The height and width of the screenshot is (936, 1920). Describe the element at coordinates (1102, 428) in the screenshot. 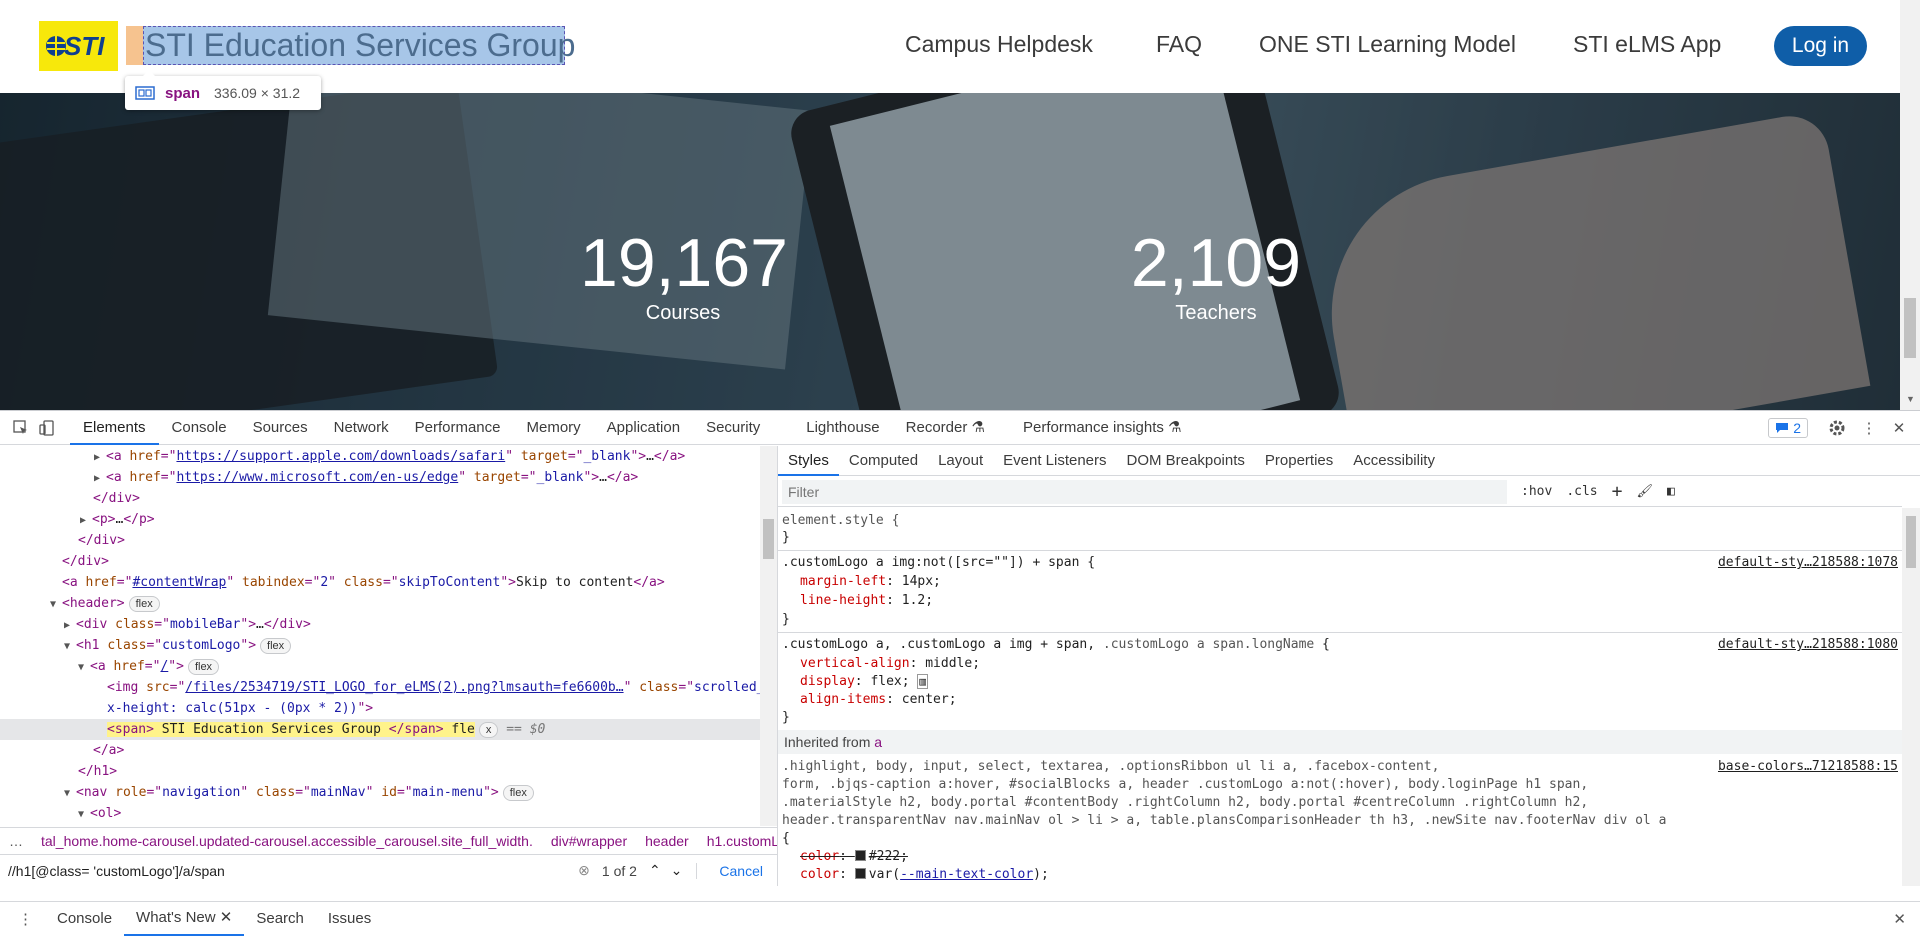

I see `tab-performance-insights: Performance insights ⚗` at that location.